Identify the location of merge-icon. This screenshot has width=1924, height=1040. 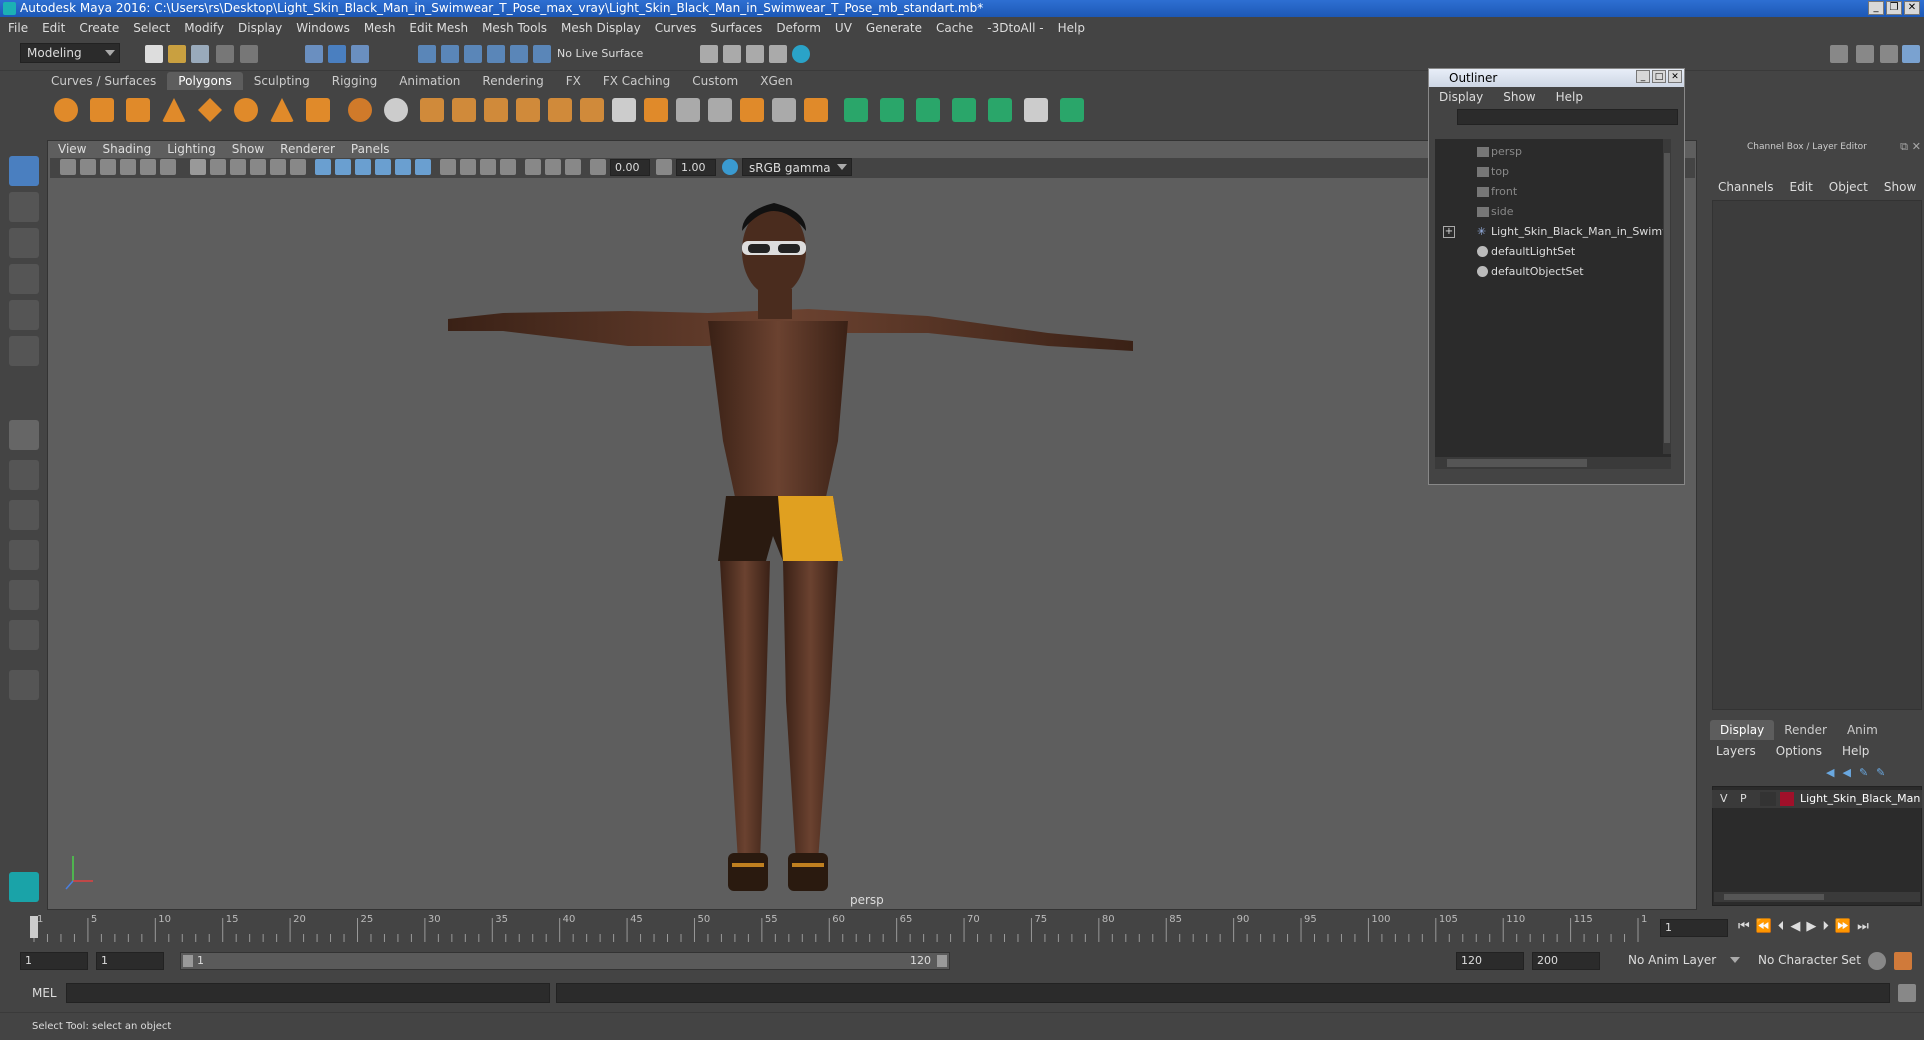
(816, 110).